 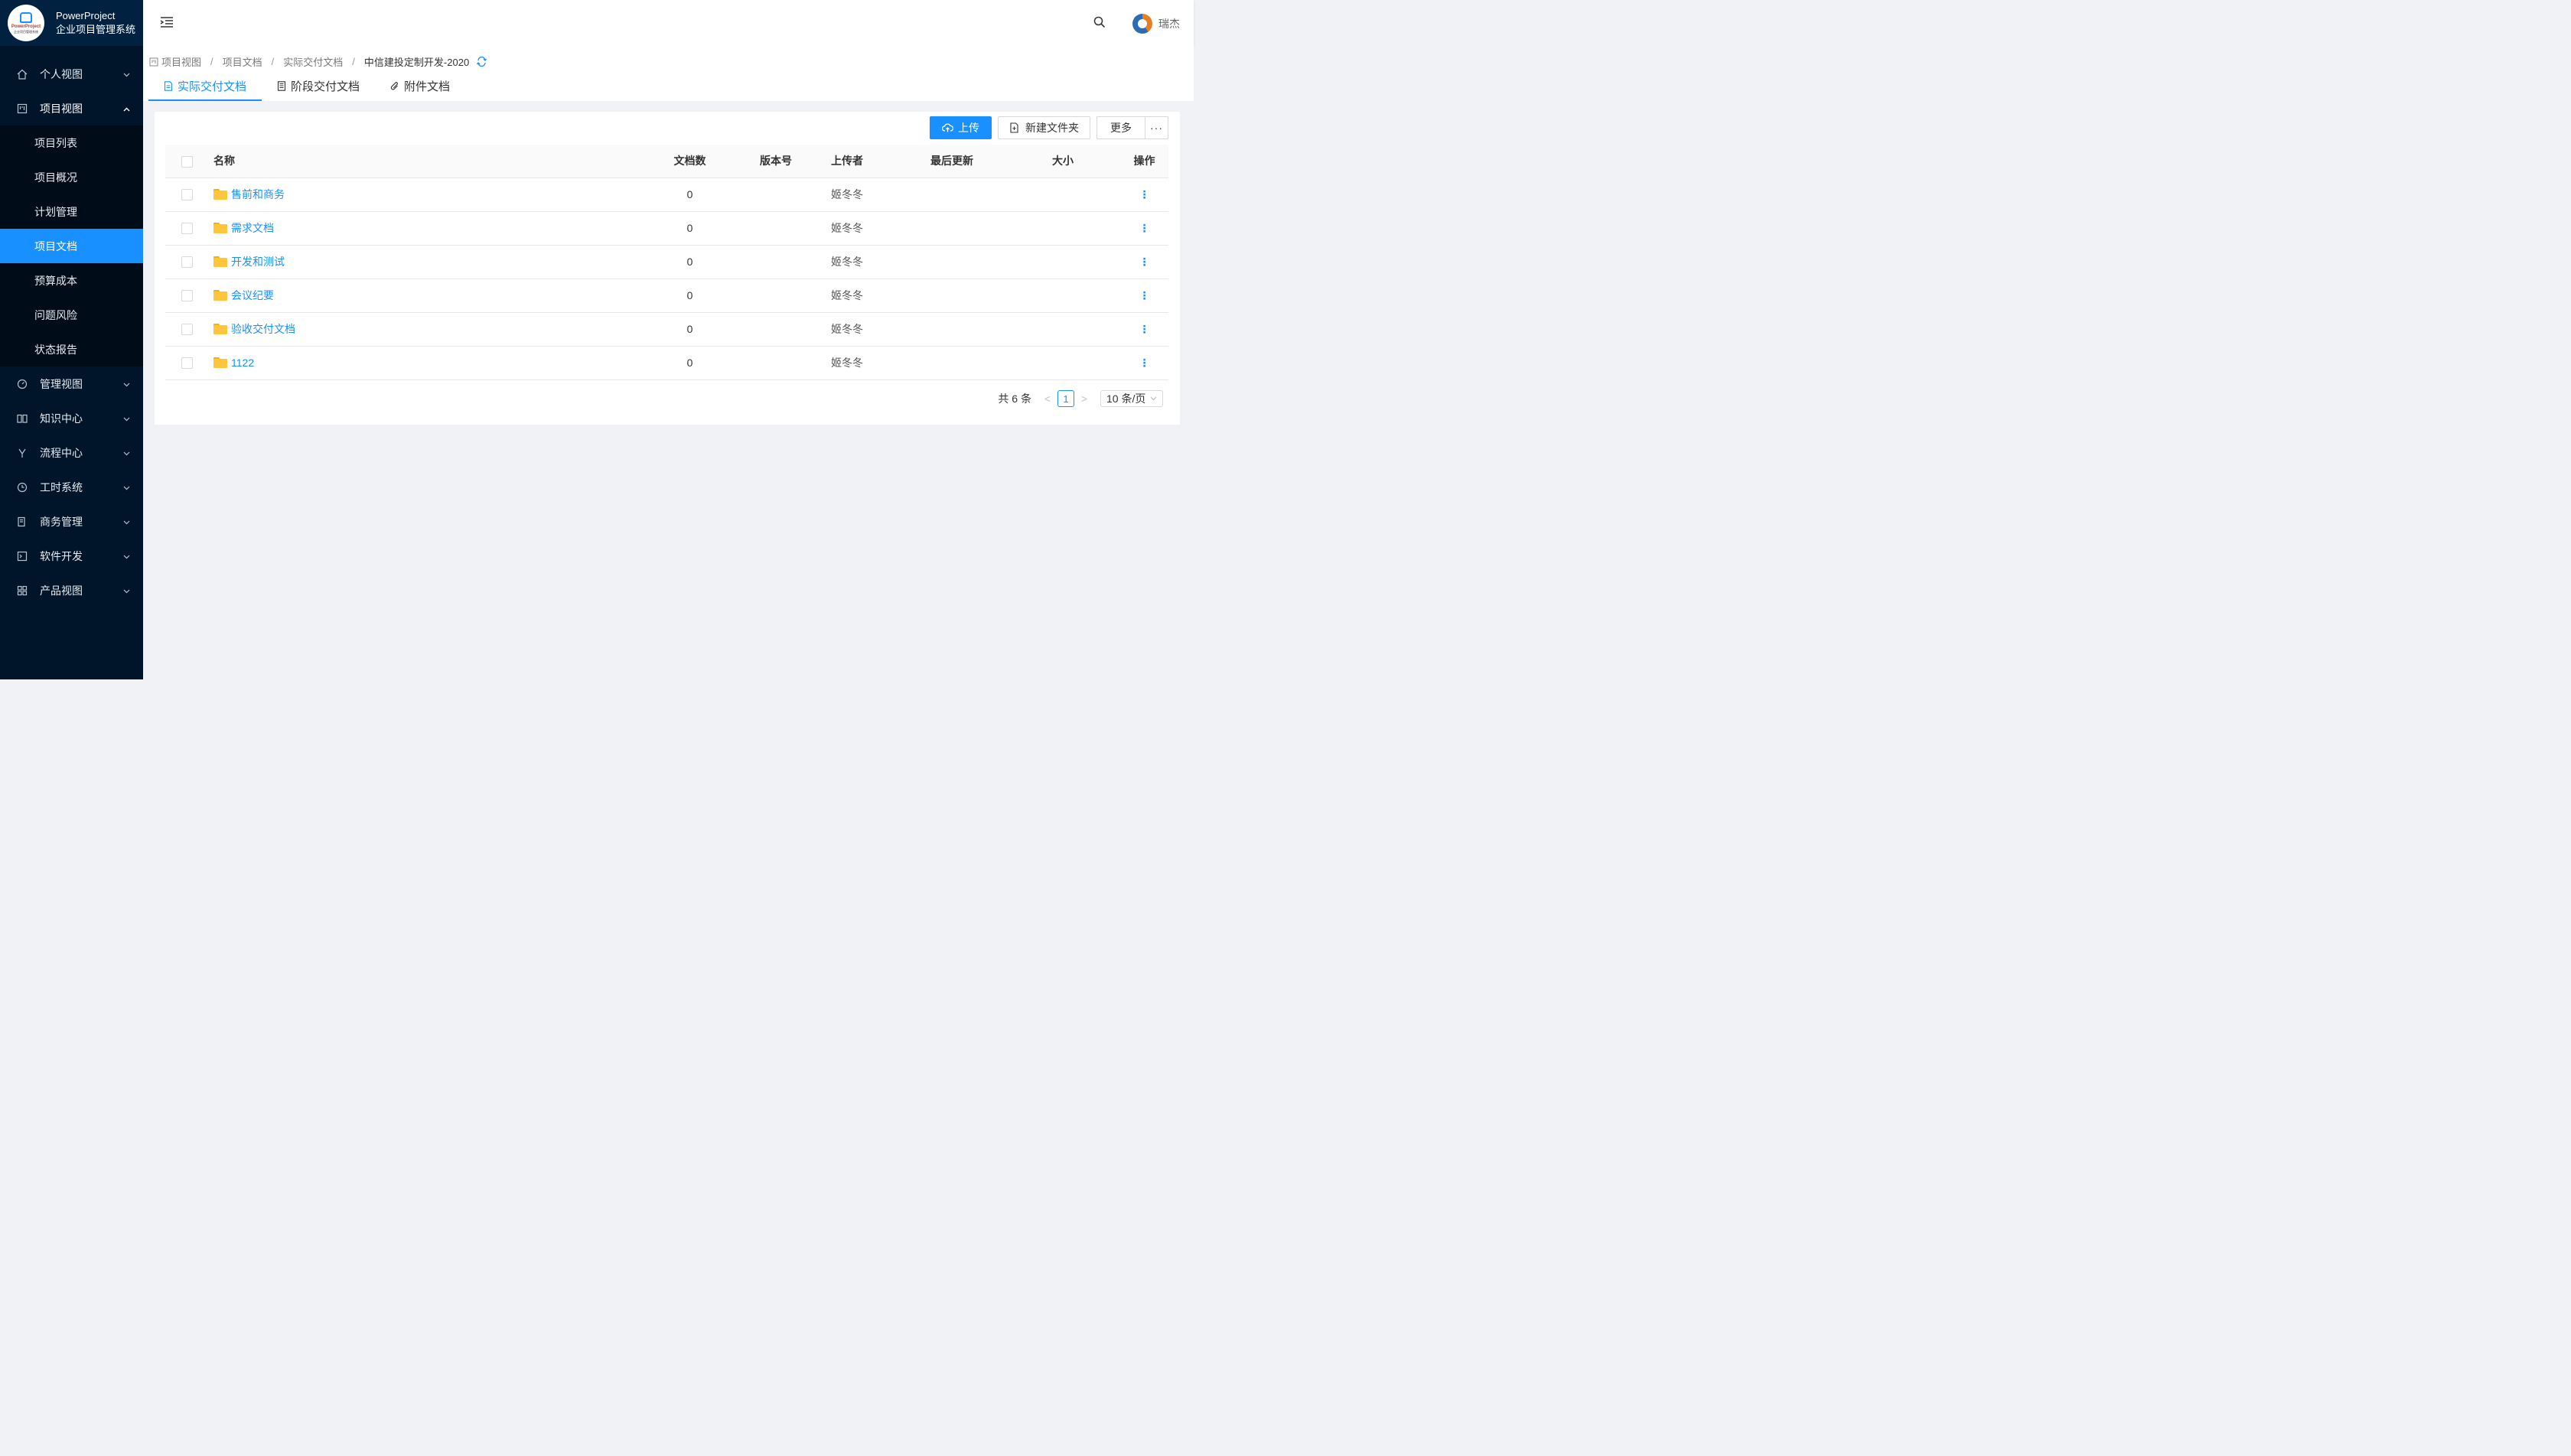 What do you see at coordinates (947, 127) in the screenshot?
I see `cloud-upload-icon` at bounding box center [947, 127].